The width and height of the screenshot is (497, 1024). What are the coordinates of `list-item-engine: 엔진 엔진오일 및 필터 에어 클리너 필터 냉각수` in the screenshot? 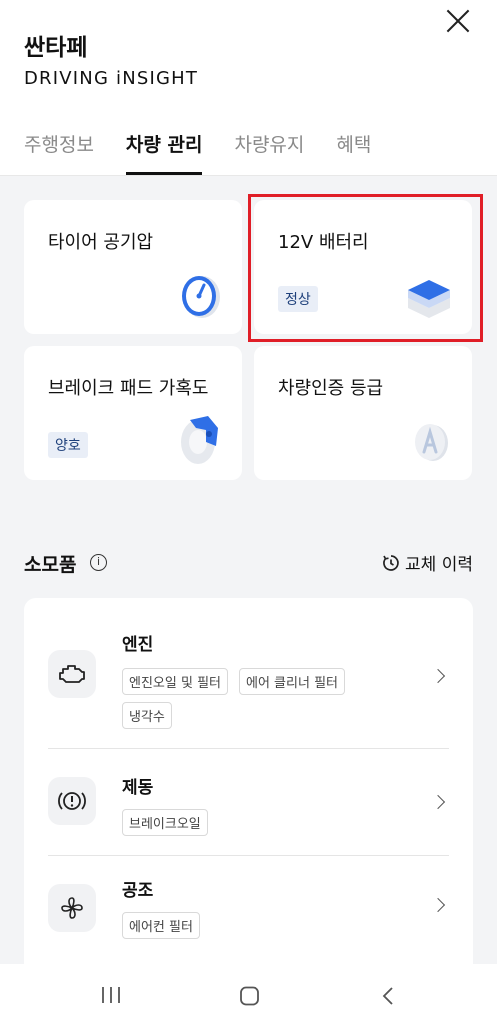 It's located at (248, 673).